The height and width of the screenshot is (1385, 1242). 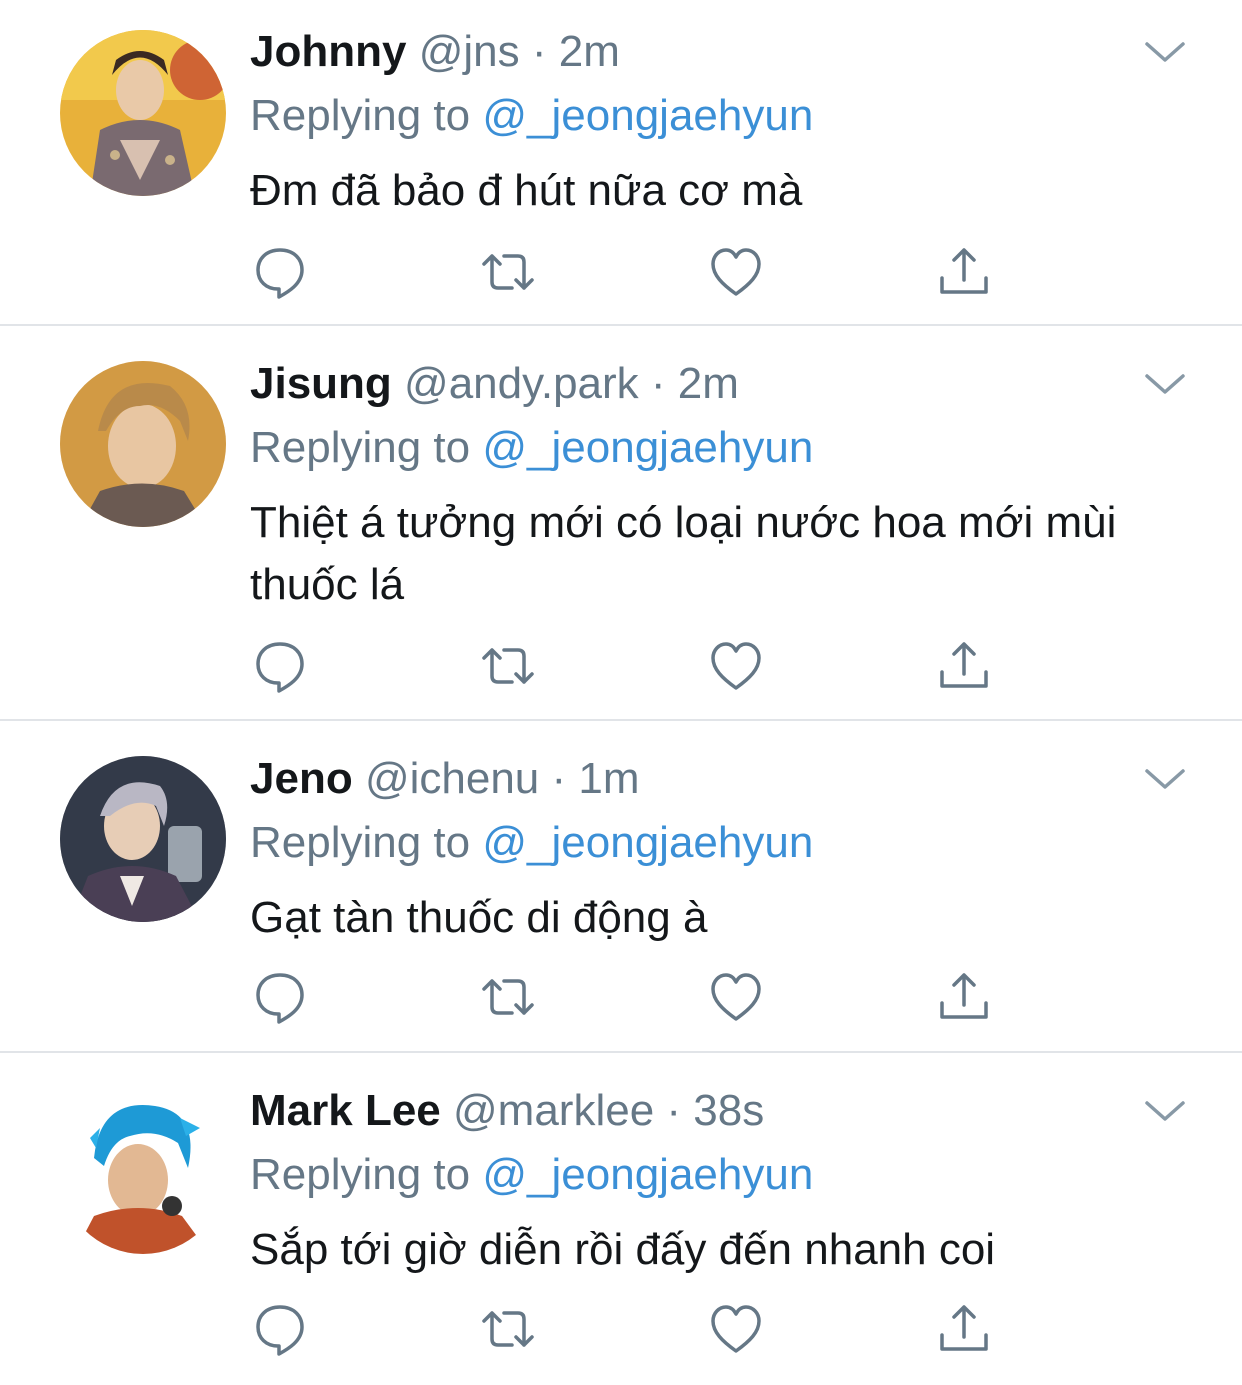 What do you see at coordinates (731, 779) in the screenshot?
I see `tweet-header: Jeno @ichenu · 1m` at bounding box center [731, 779].